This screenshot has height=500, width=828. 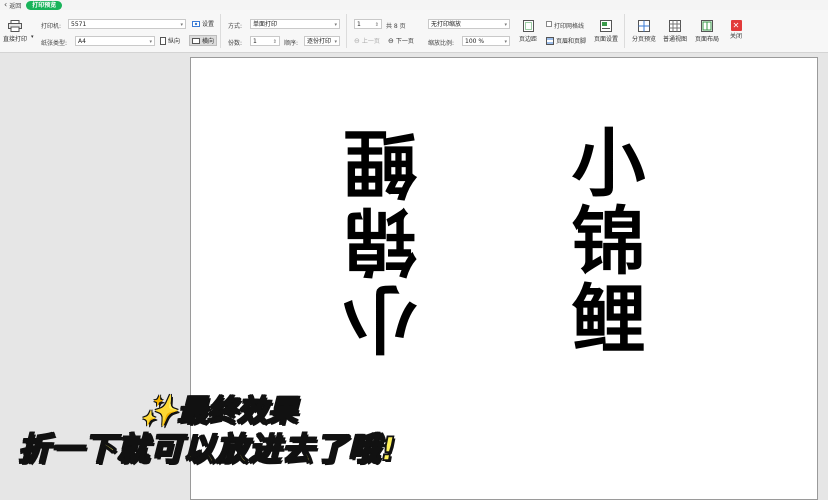 I want to click on header-footer-icon, so click(x=550, y=40).